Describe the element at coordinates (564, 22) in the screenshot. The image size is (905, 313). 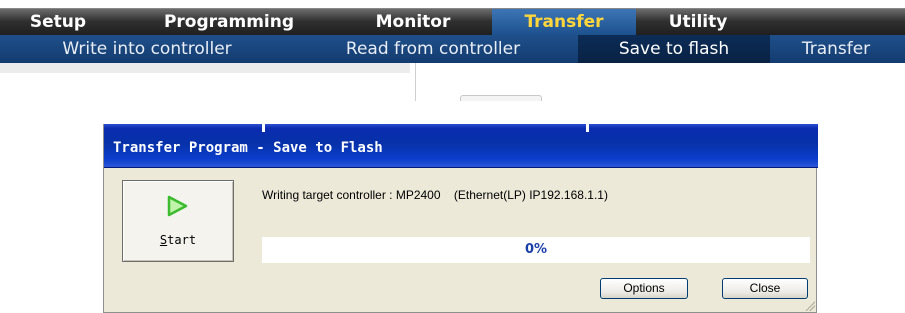
I see `tab-transfer: Transfer` at that location.